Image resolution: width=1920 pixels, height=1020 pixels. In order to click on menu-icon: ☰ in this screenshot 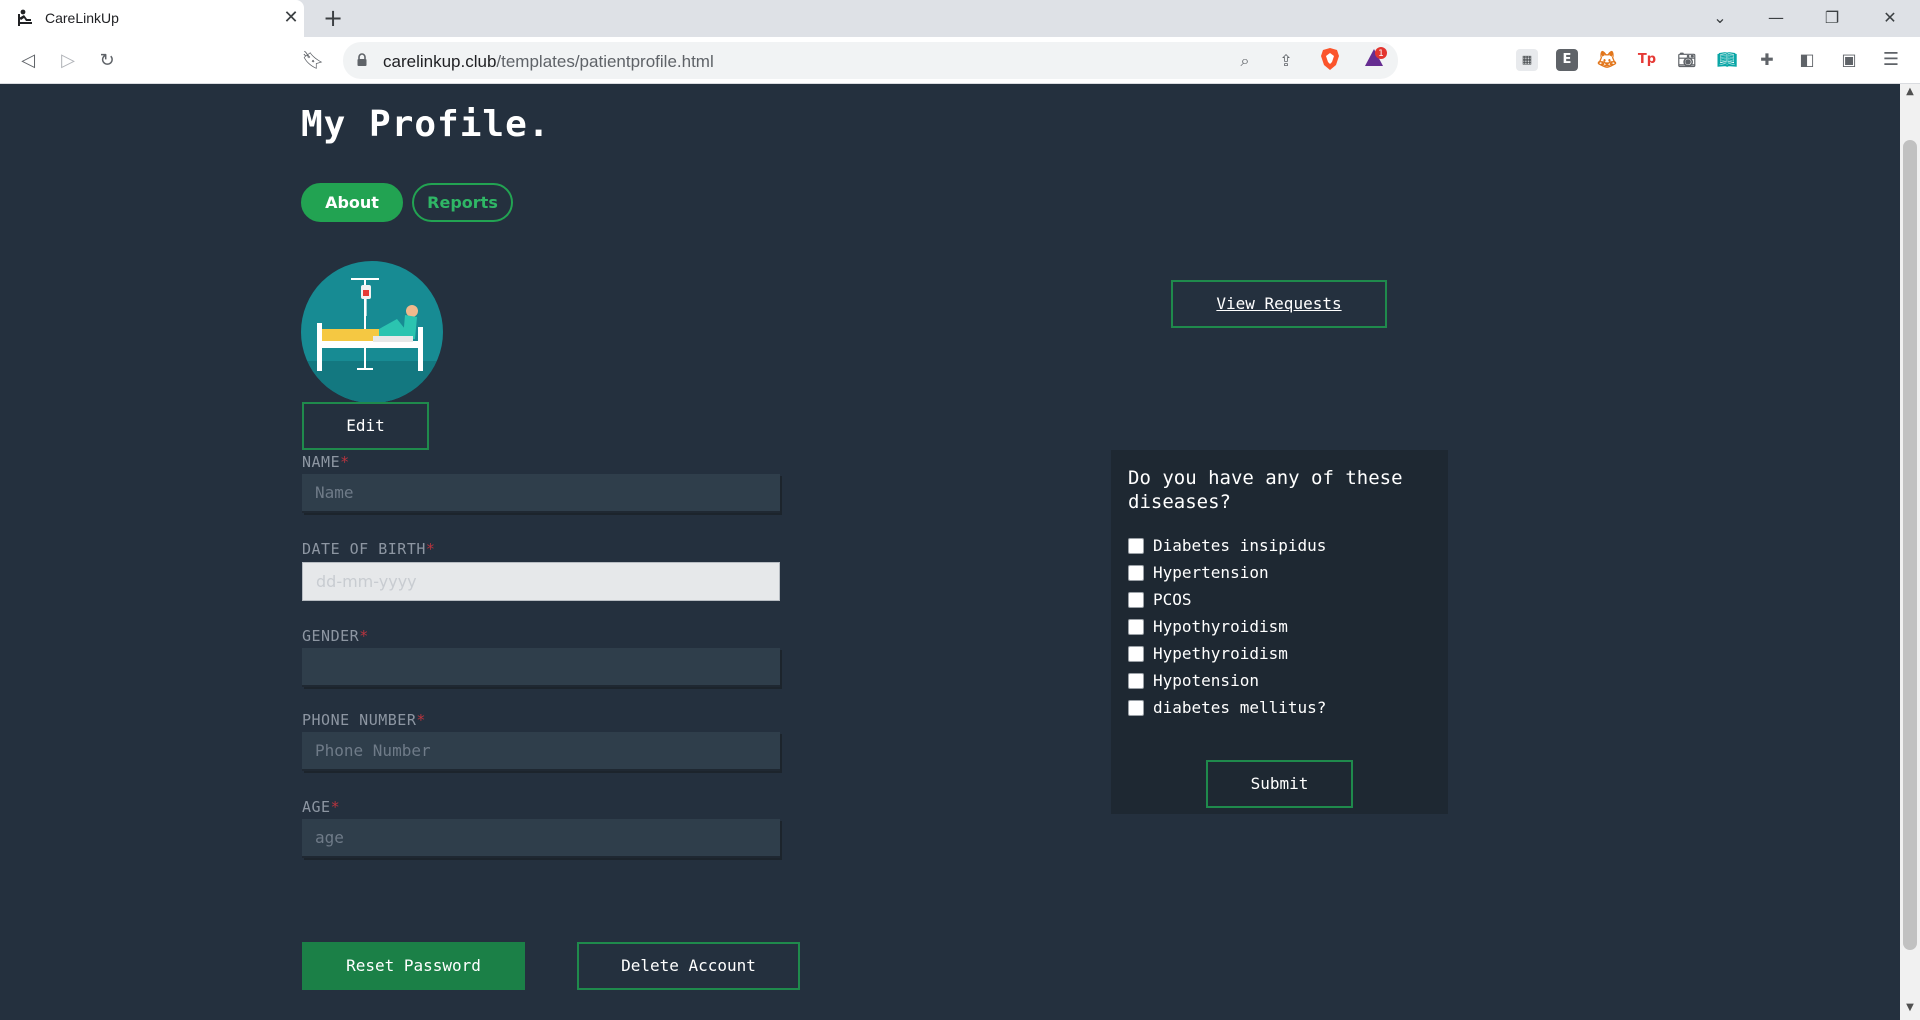, I will do `click(1891, 60)`.